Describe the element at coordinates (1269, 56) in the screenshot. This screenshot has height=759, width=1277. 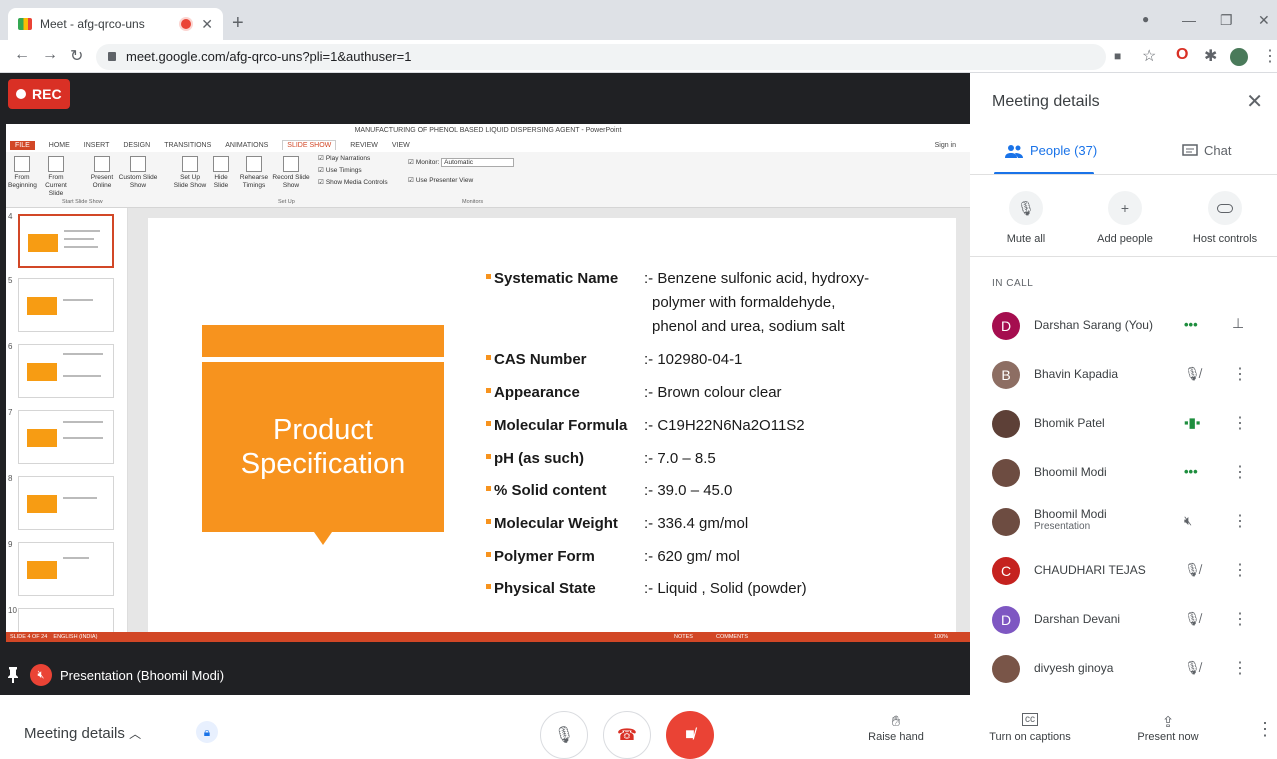
I see `menu-icon: ⋮` at that location.